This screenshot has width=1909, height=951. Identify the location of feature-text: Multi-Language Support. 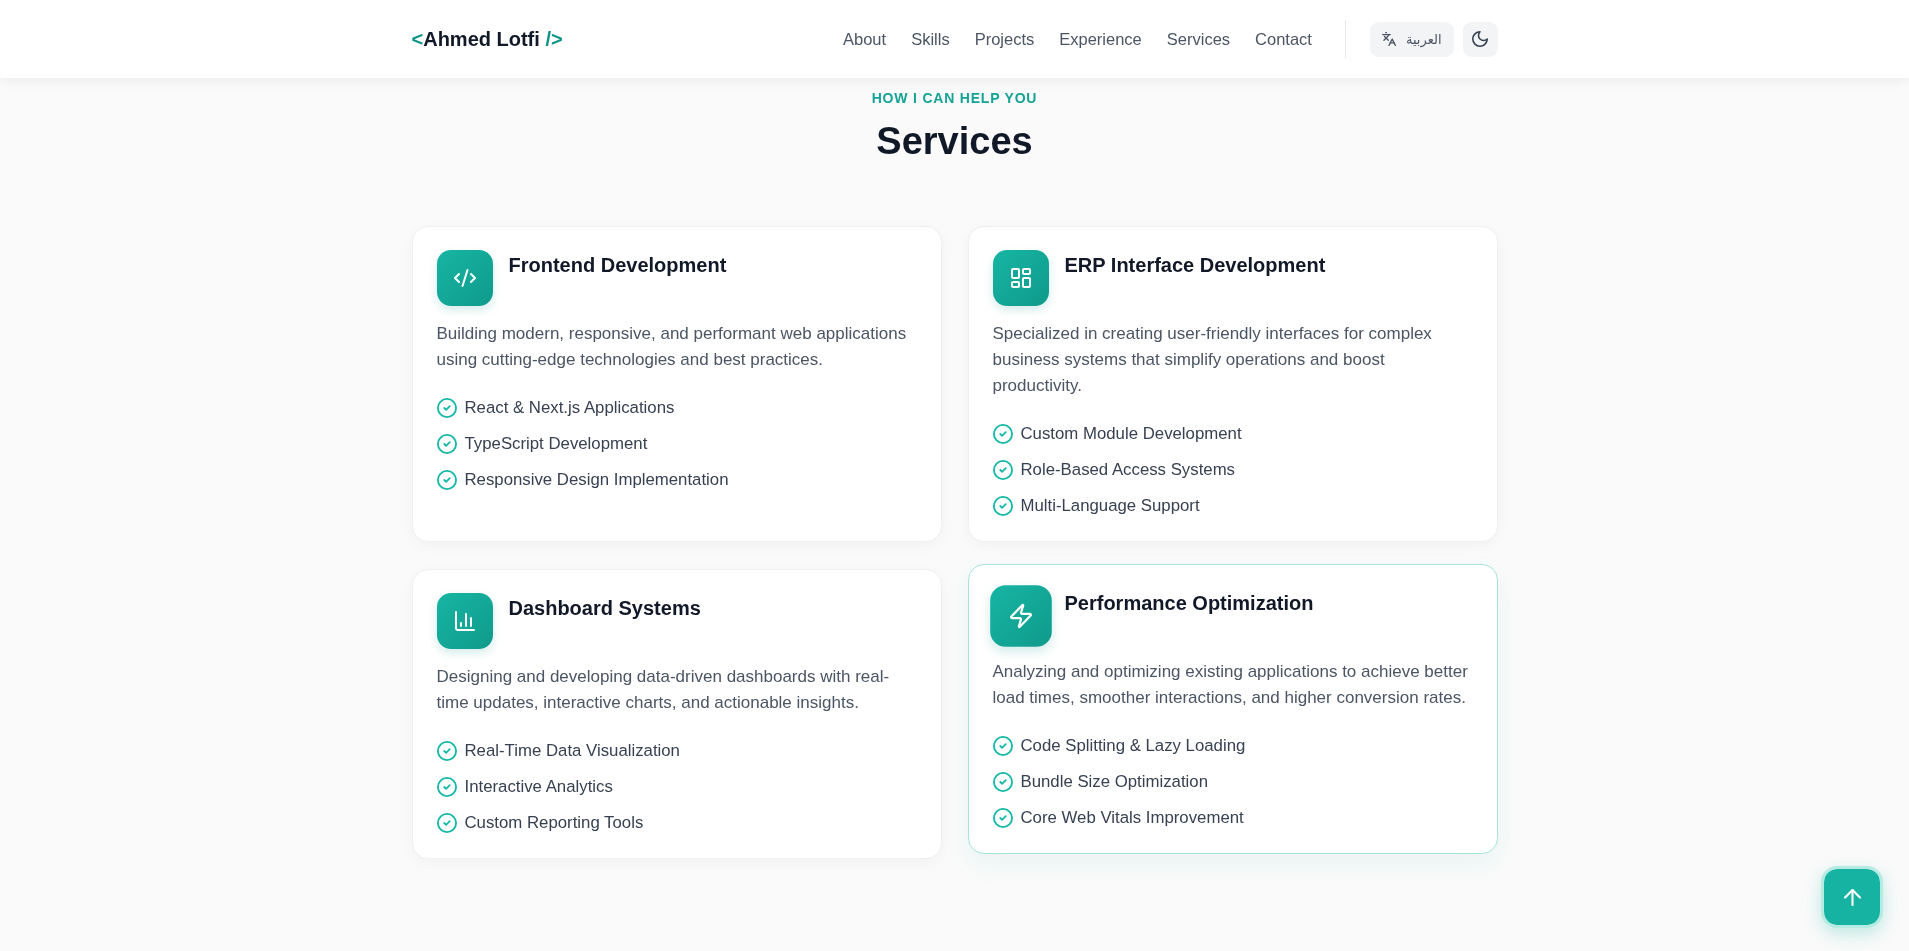
(1110, 506).